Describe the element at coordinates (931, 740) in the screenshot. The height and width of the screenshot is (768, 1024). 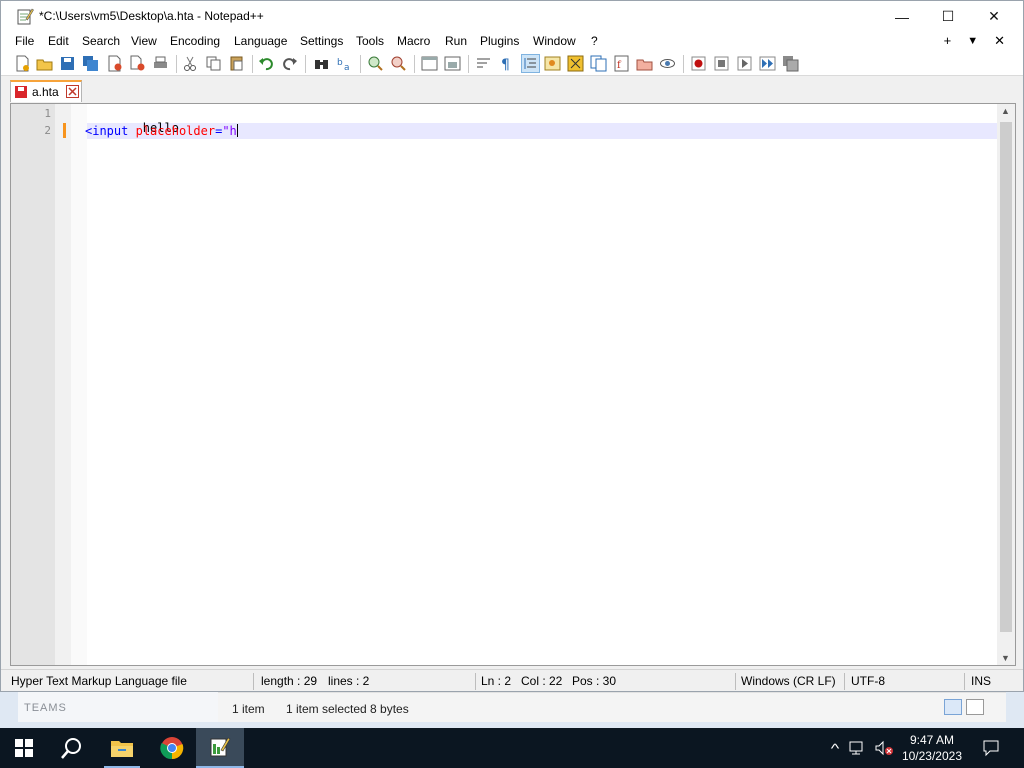
I see `clock-time: 9:47 AM` at that location.